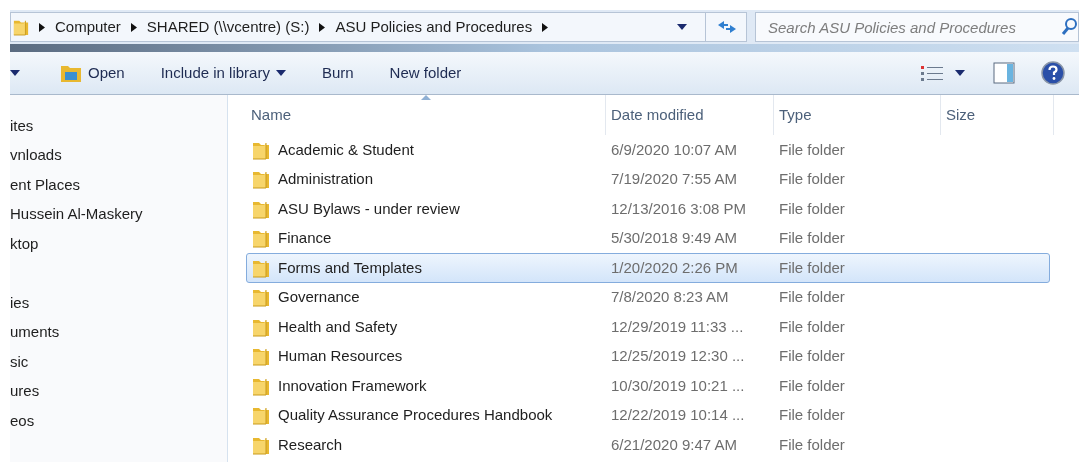  What do you see at coordinates (340, 356) in the screenshot?
I see `file-name: Human Resources` at bounding box center [340, 356].